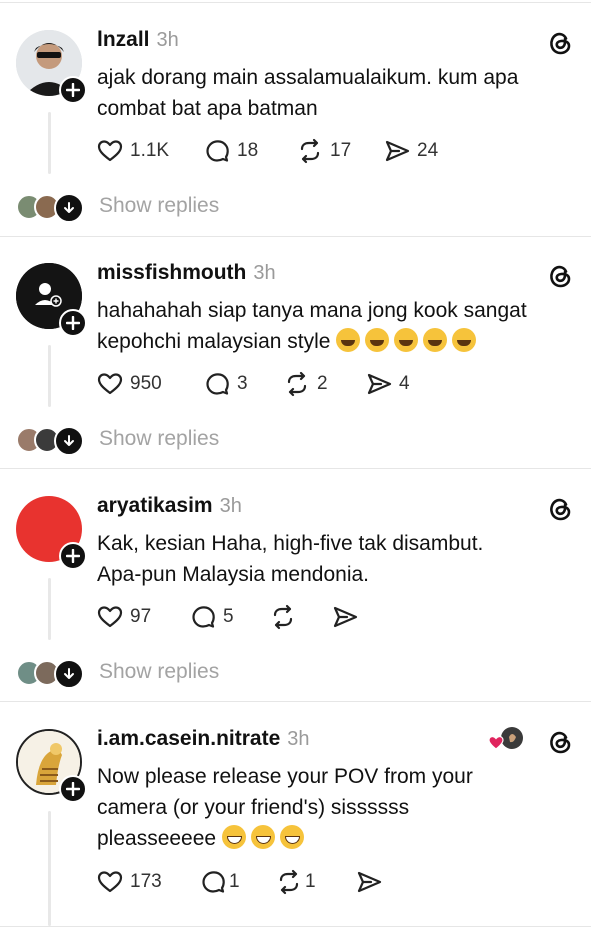 The width and height of the screenshot is (591, 928). Describe the element at coordinates (295, 926) in the screenshot. I see `bottom-divider` at that location.